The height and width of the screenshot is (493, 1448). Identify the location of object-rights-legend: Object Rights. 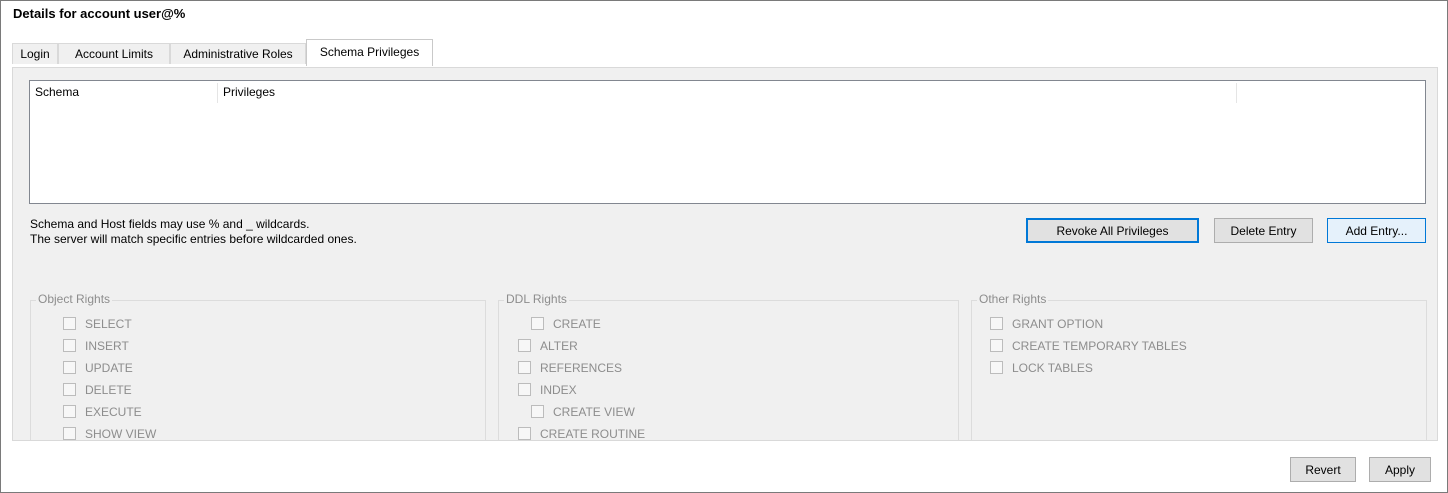
(74, 299).